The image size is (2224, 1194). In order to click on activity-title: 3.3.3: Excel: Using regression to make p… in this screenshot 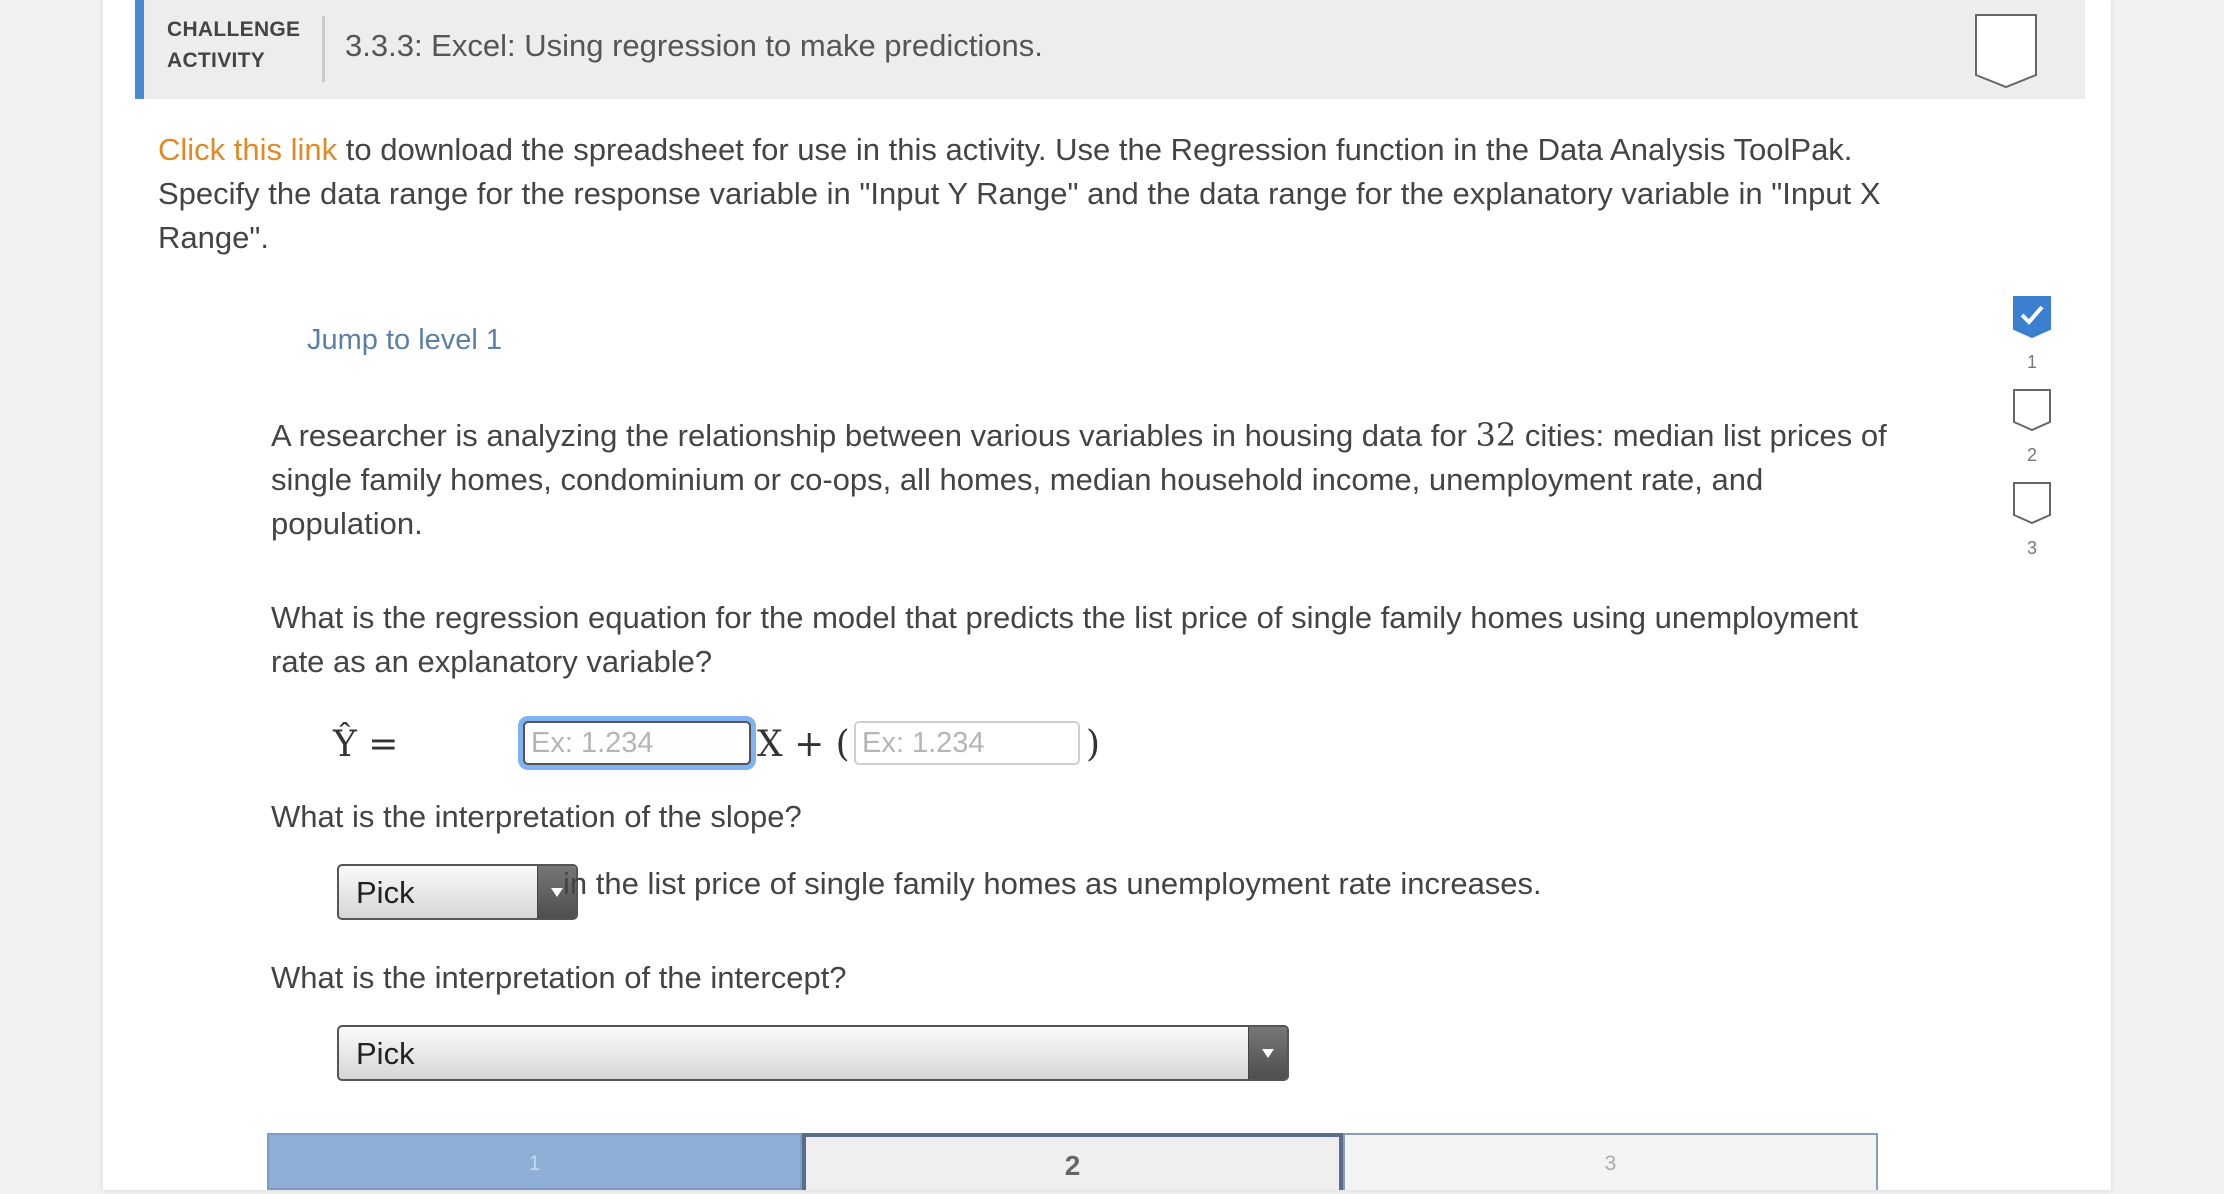, I will do `click(694, 45)`.